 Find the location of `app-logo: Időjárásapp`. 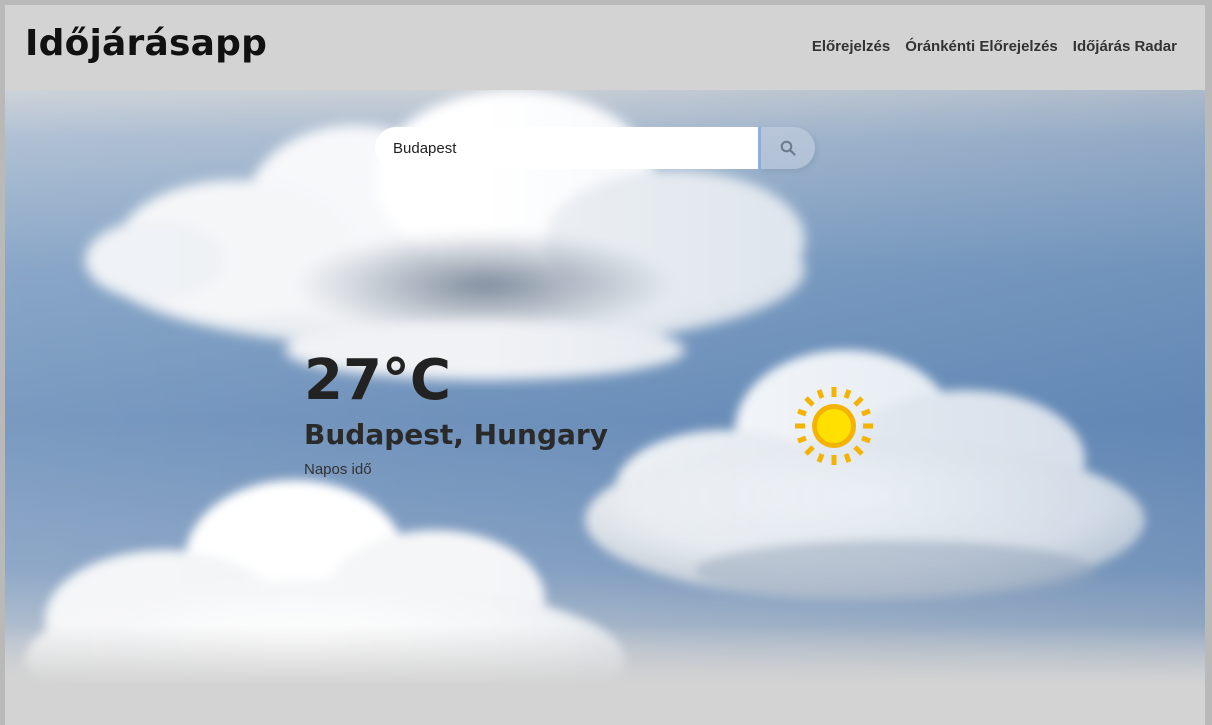

app-logo: Időjárásapp is located at coordinates (146, 43).